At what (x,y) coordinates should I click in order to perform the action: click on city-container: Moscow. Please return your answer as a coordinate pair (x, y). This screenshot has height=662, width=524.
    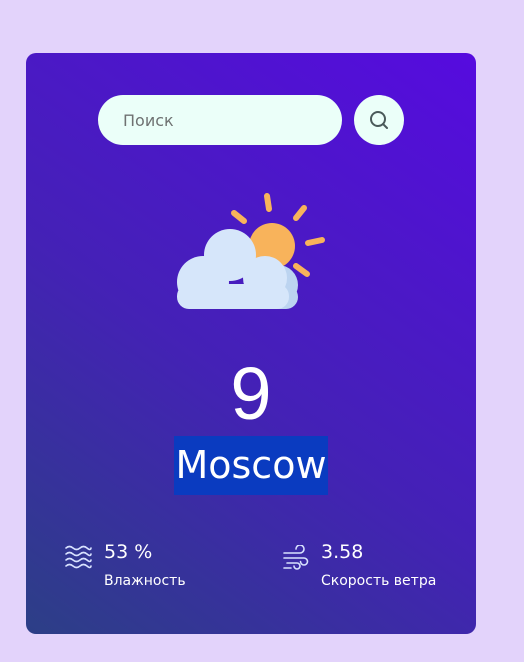
    Looking at the image, I should click on (251, 465).